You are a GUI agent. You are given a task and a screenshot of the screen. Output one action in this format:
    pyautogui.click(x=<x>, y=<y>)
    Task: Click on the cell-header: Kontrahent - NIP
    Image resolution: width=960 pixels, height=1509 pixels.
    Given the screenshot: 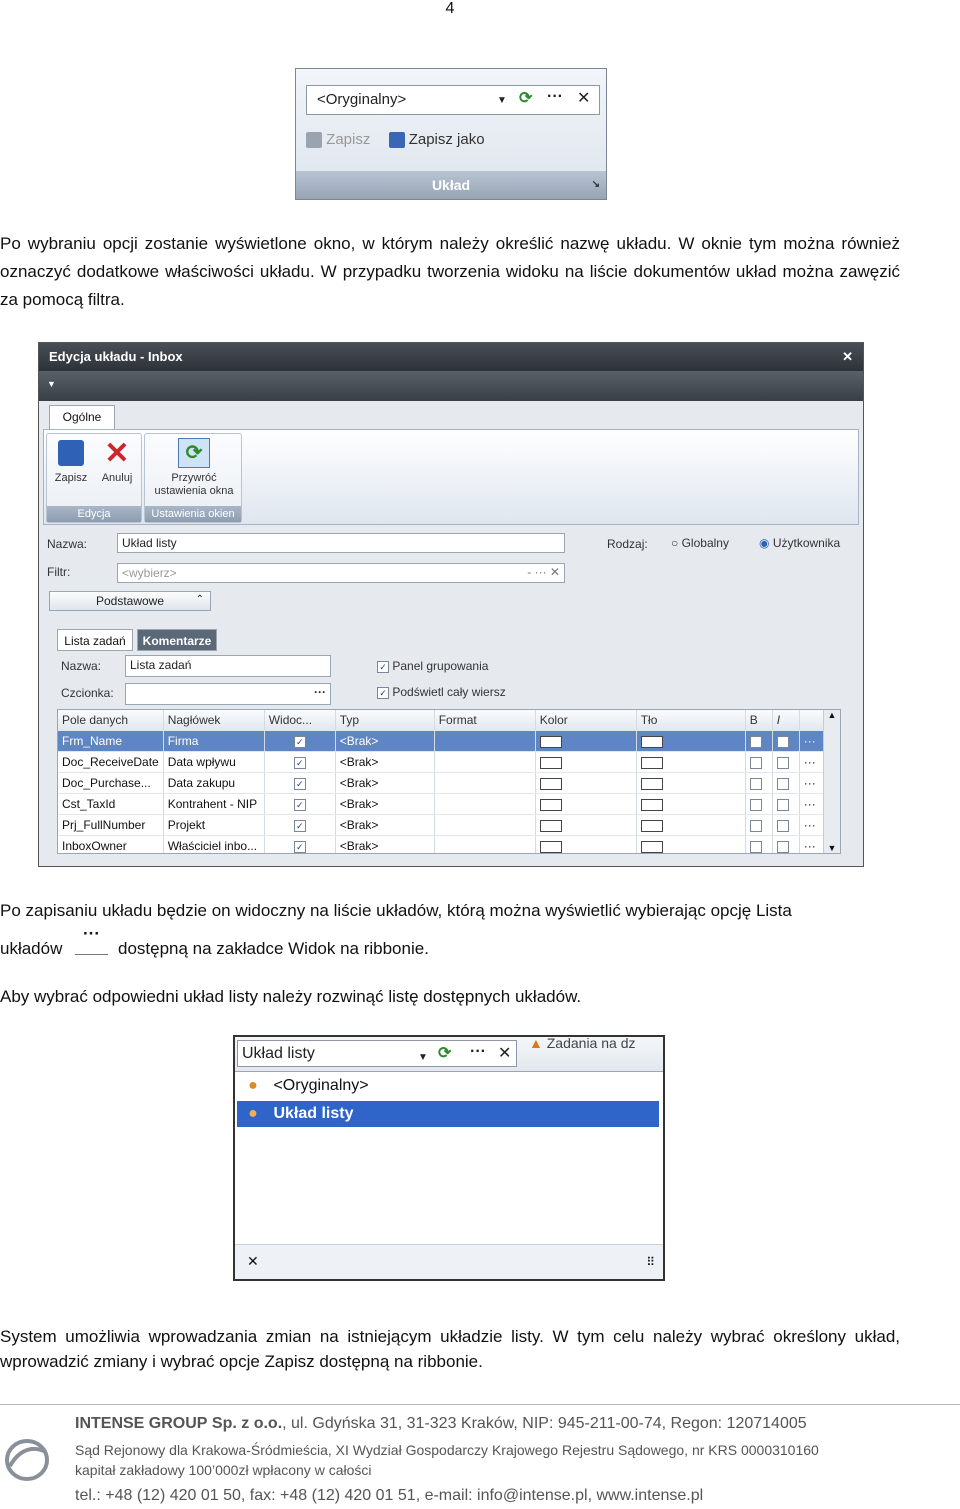 What is the action you would take?
    pyautogui.click(x=214, y=804)
    